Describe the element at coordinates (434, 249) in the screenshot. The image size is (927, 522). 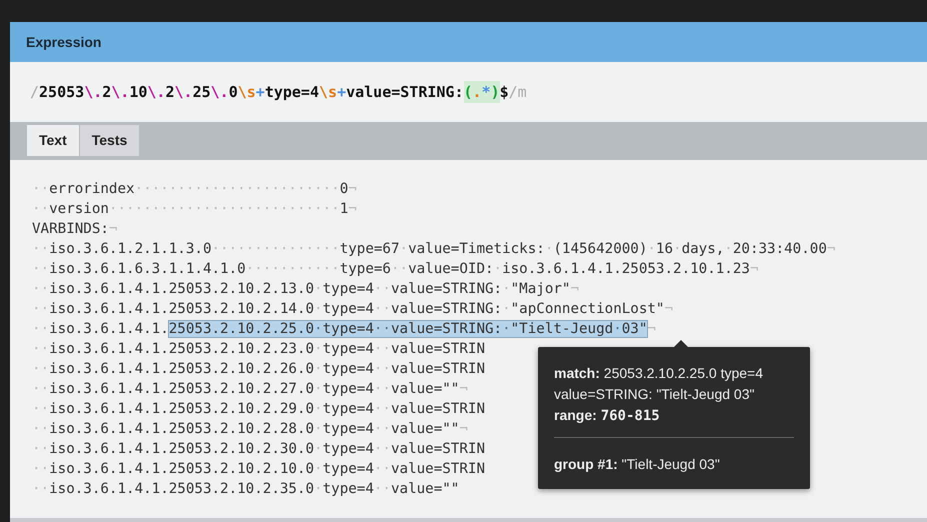
I see `text-line: ··iso.3.6.1.2.1.1.3.0···············type=67·value=Timeticks:·(145642000)·16·days,·20:33:40.00¬` at that location.